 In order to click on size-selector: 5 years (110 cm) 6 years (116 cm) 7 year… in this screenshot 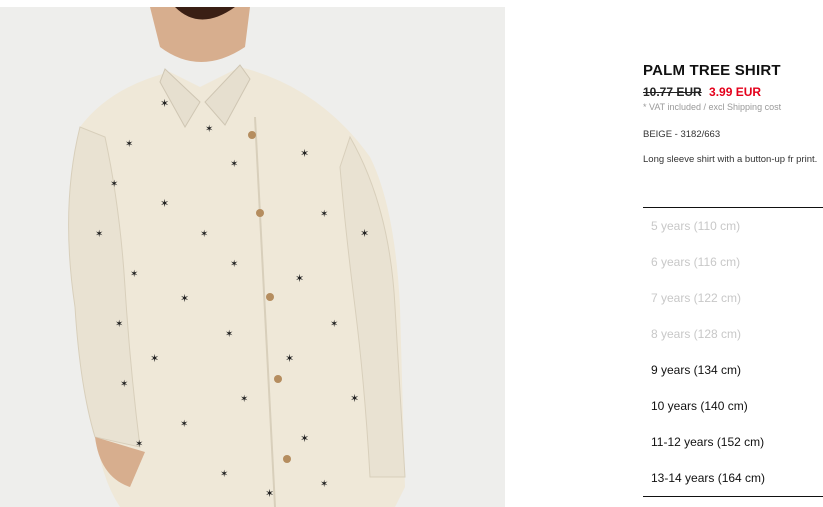, I will do `click(733, 352)`.